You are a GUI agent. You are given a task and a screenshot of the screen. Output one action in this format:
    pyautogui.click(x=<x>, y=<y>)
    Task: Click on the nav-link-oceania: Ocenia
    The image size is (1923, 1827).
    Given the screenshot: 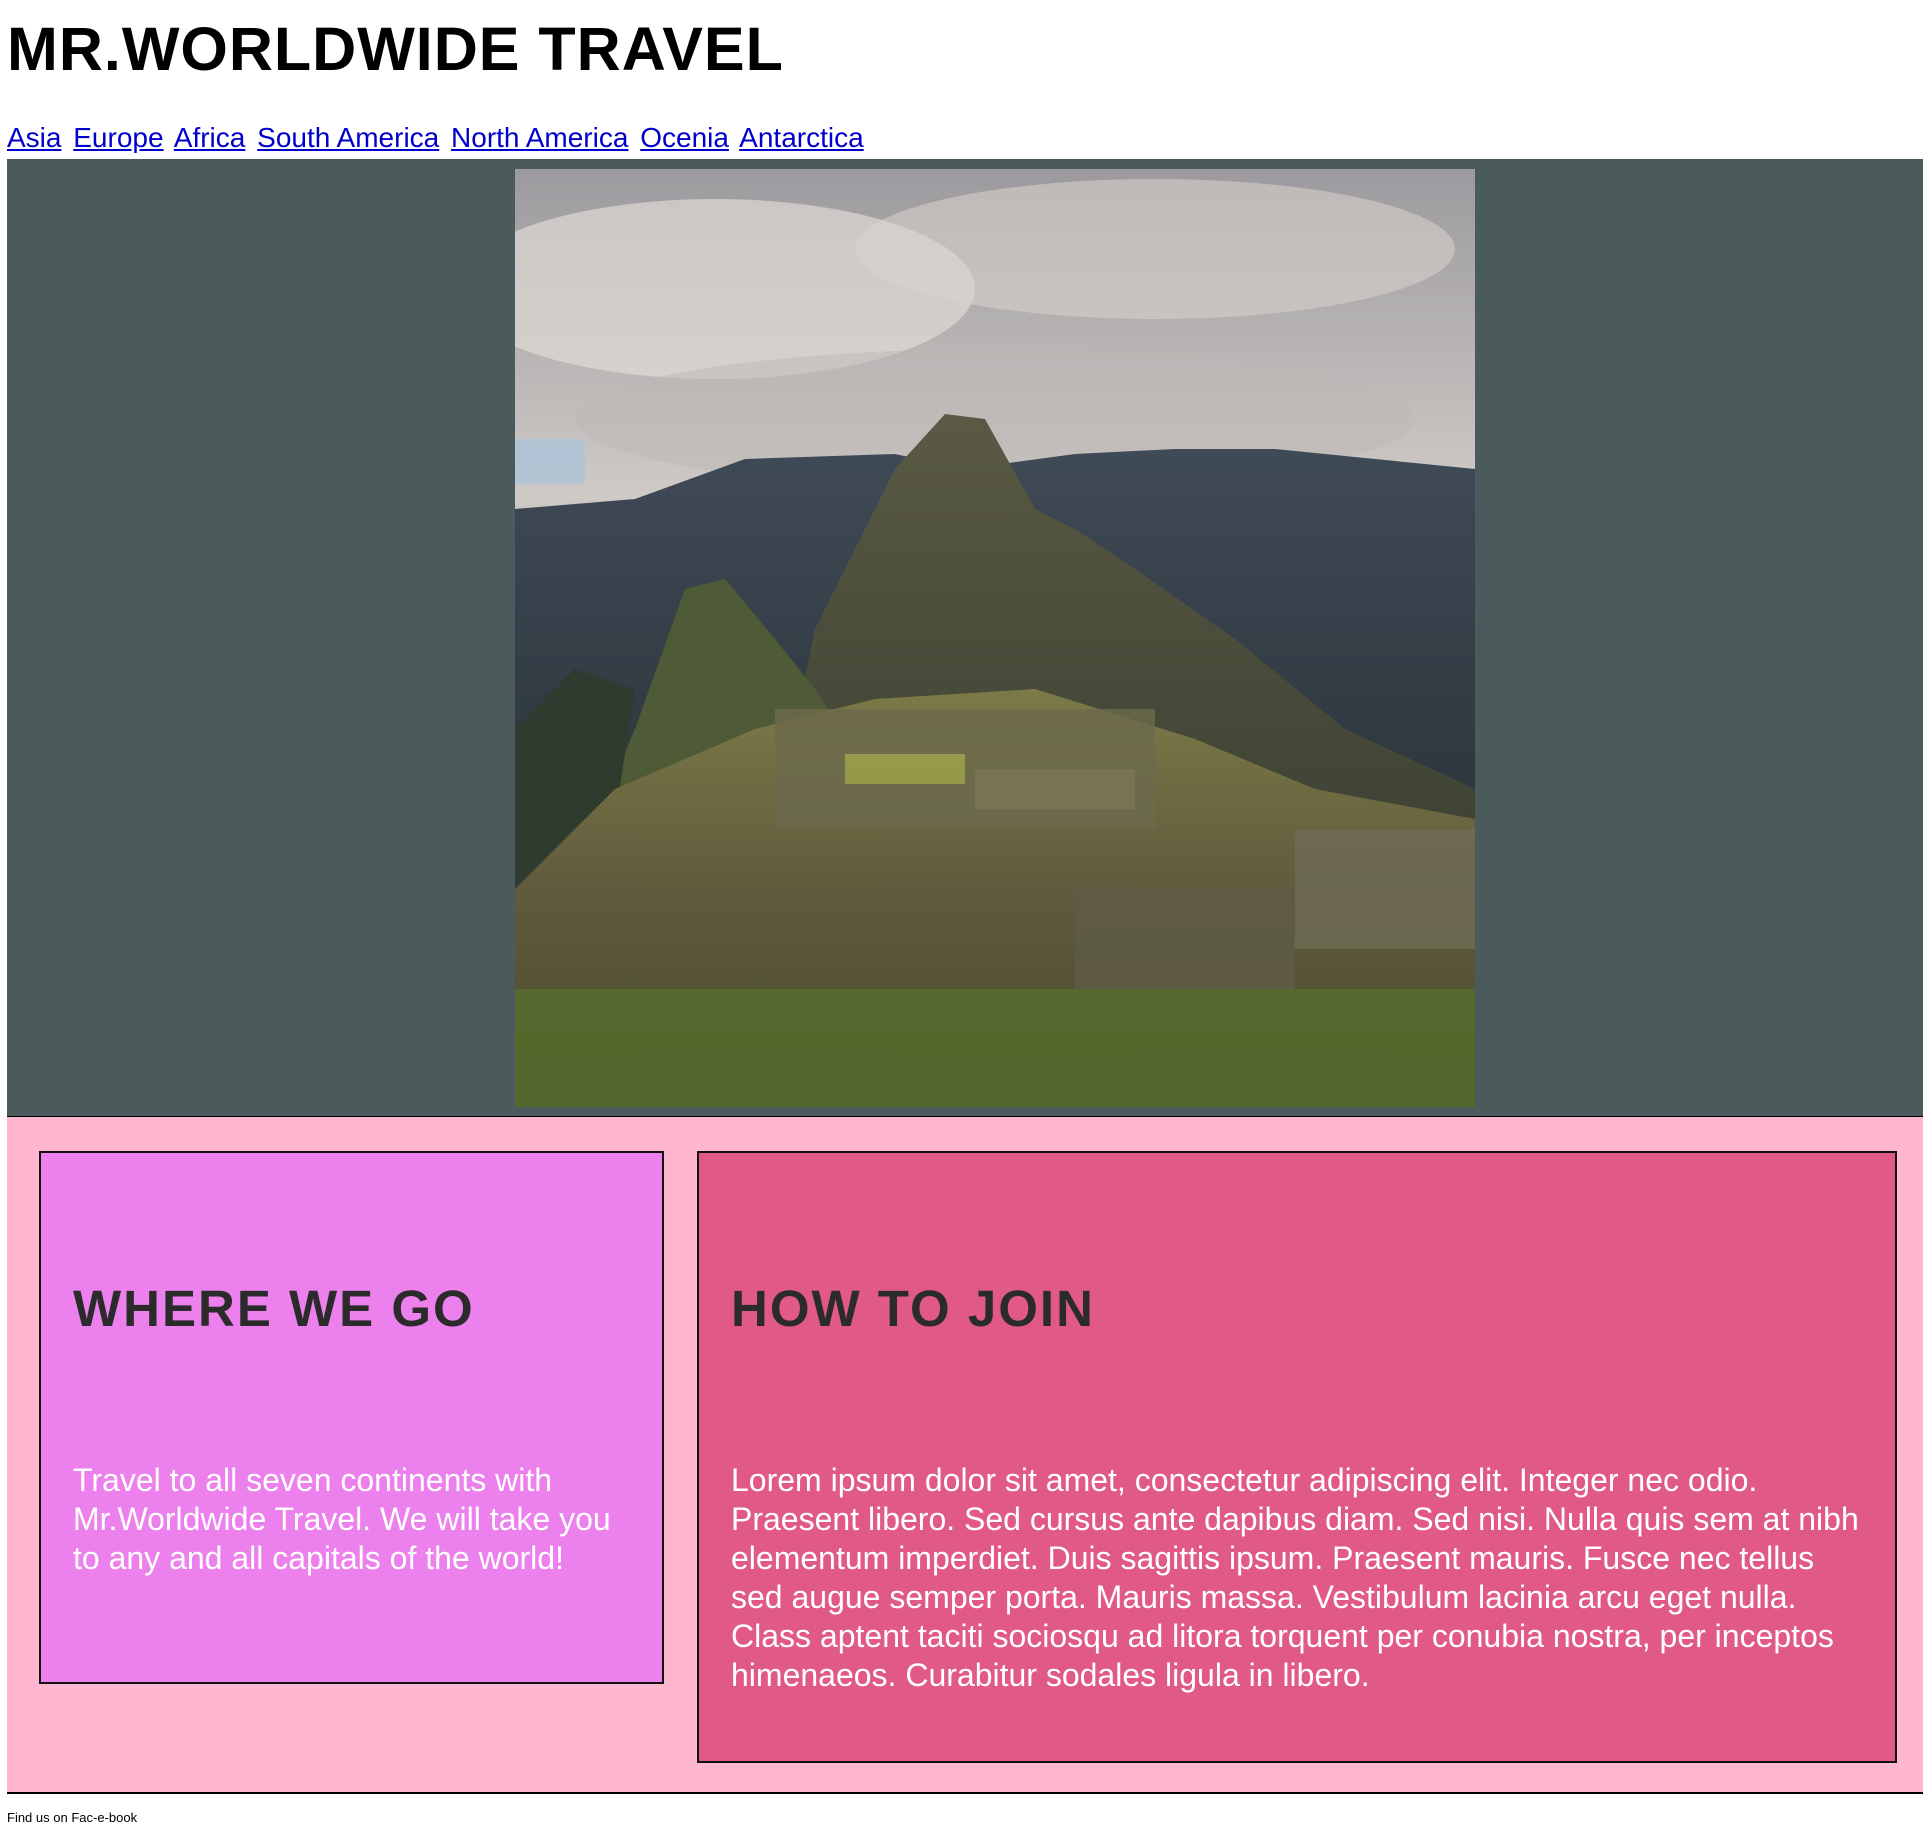 What is the action you would take?
    pyautogui.click(x=684, y=137)
    